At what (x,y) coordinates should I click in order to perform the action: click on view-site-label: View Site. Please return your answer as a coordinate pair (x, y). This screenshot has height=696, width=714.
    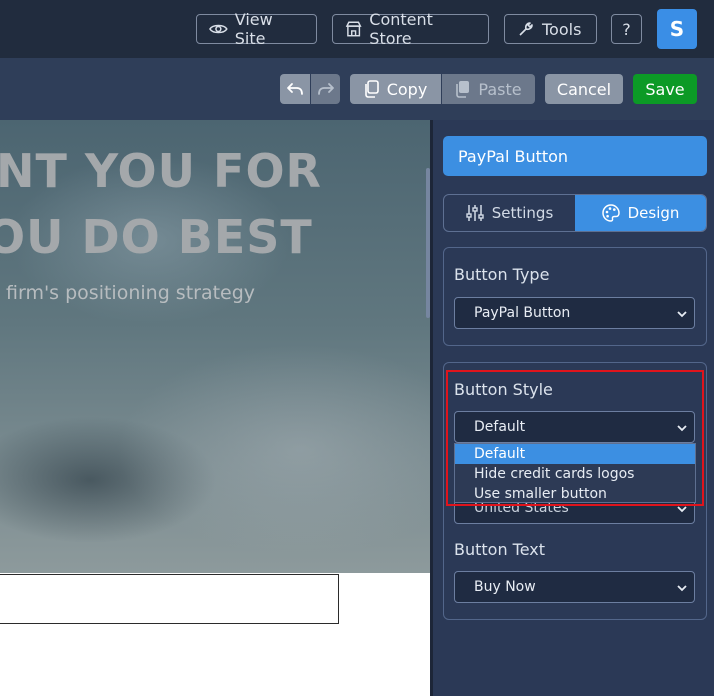
    Looking at the image, I should click on (253, 29).